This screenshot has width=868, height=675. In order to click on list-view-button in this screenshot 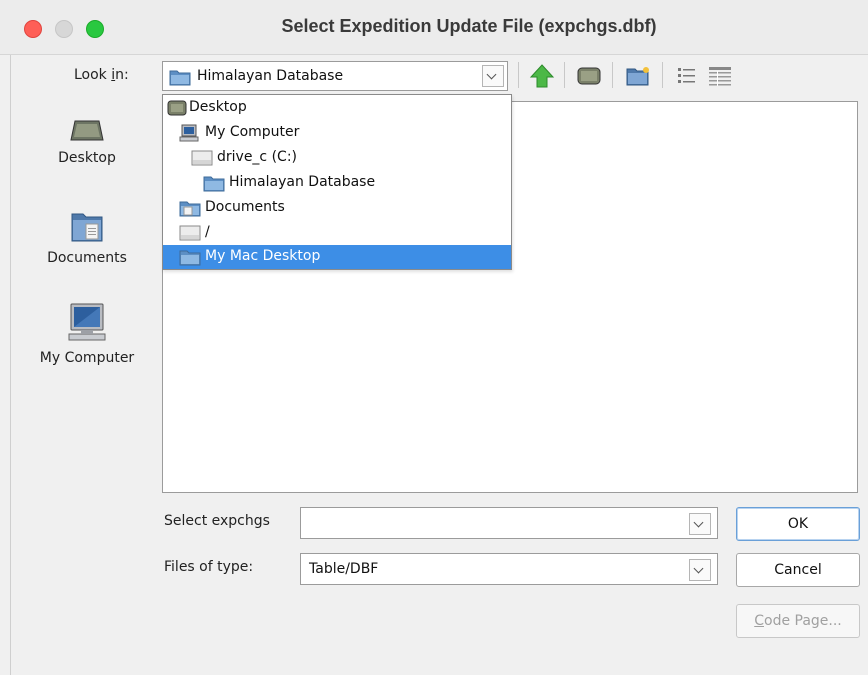, I will do `click(688, 76)`.